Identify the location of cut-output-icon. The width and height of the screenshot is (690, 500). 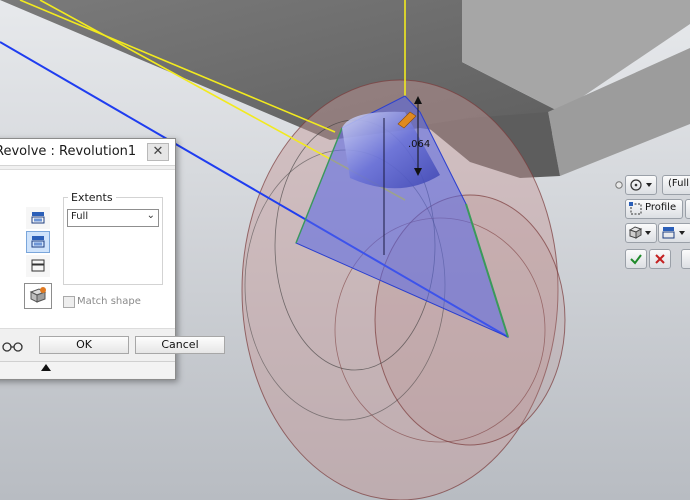
(38, 265).